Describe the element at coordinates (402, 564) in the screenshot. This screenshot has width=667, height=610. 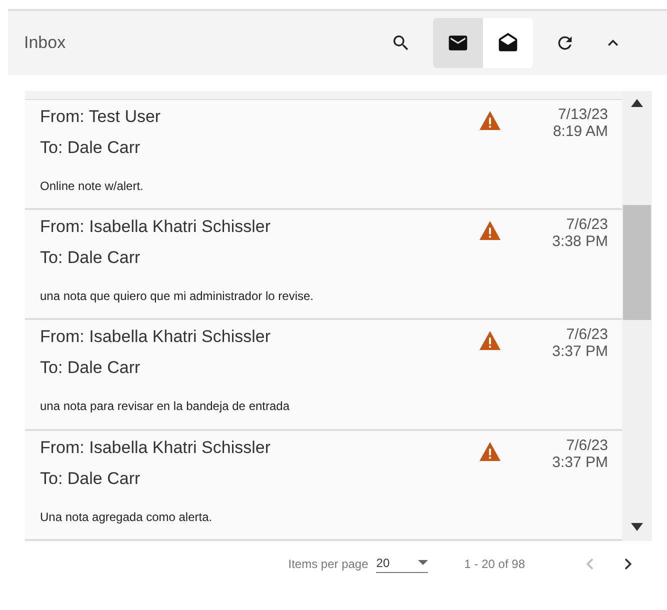
I see `page-size-select: 20` at that location.